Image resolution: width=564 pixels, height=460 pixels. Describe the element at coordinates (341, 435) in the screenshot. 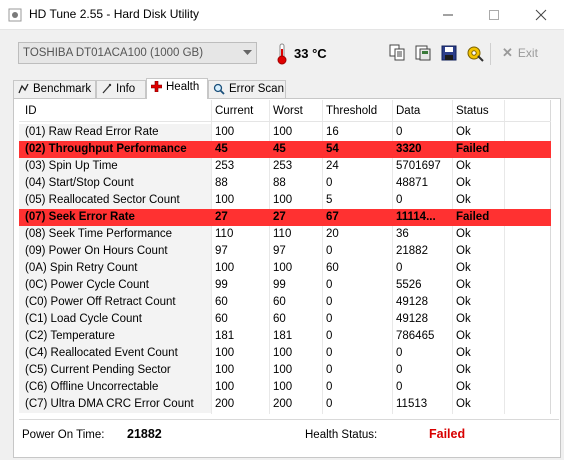

I see `health-status-label: Health Status:` at that location.